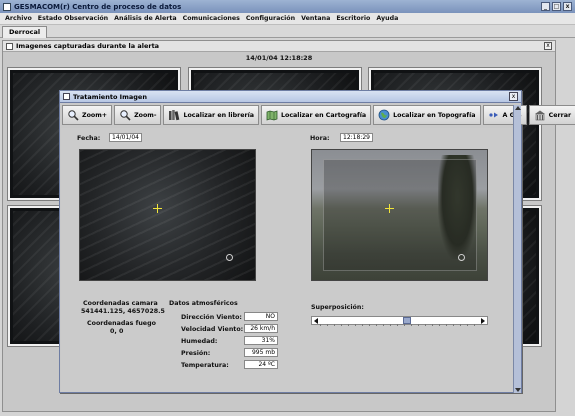  What do you see at coordinates (145, 115) in the screenshot?
I see `zoom-out-label: Zoom-` at bounding box center [145, 115].